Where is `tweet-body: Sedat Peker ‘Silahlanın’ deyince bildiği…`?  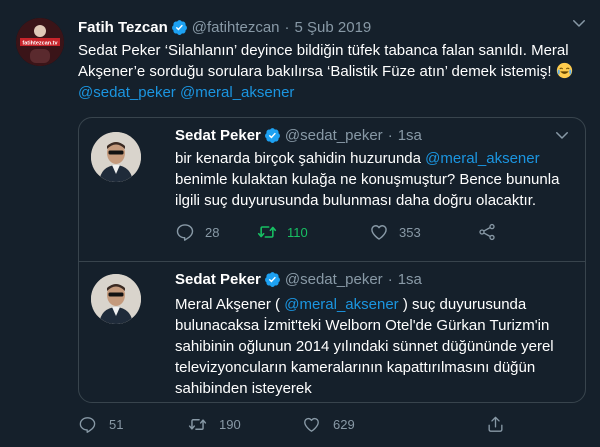 tweet-body: Sedat Peker ‘Silahlanın’ deyince bildiği… is located at coordinates (323, 61).